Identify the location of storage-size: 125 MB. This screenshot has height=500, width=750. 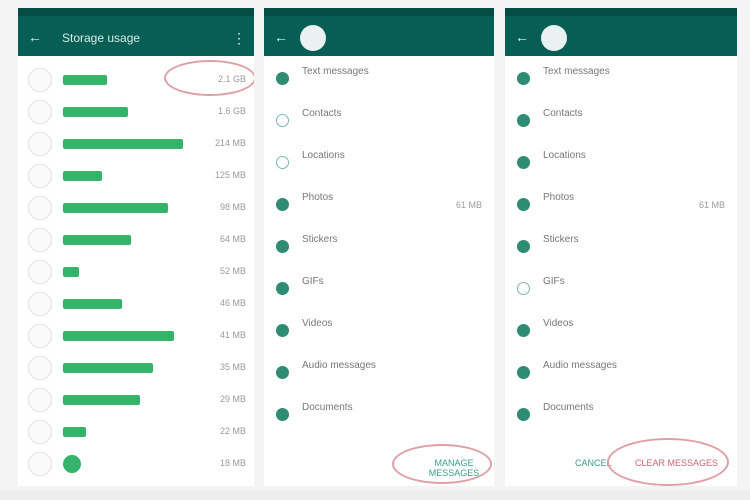
(230, 175).